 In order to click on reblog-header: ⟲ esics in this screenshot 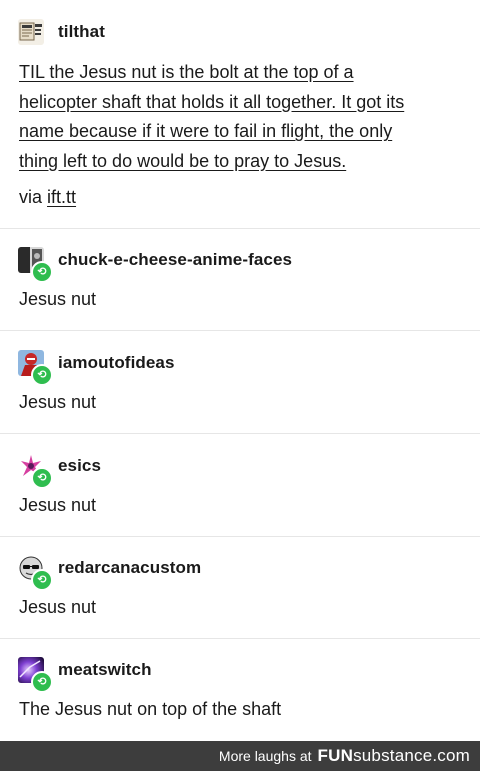, I will do `click(59, 469)`.